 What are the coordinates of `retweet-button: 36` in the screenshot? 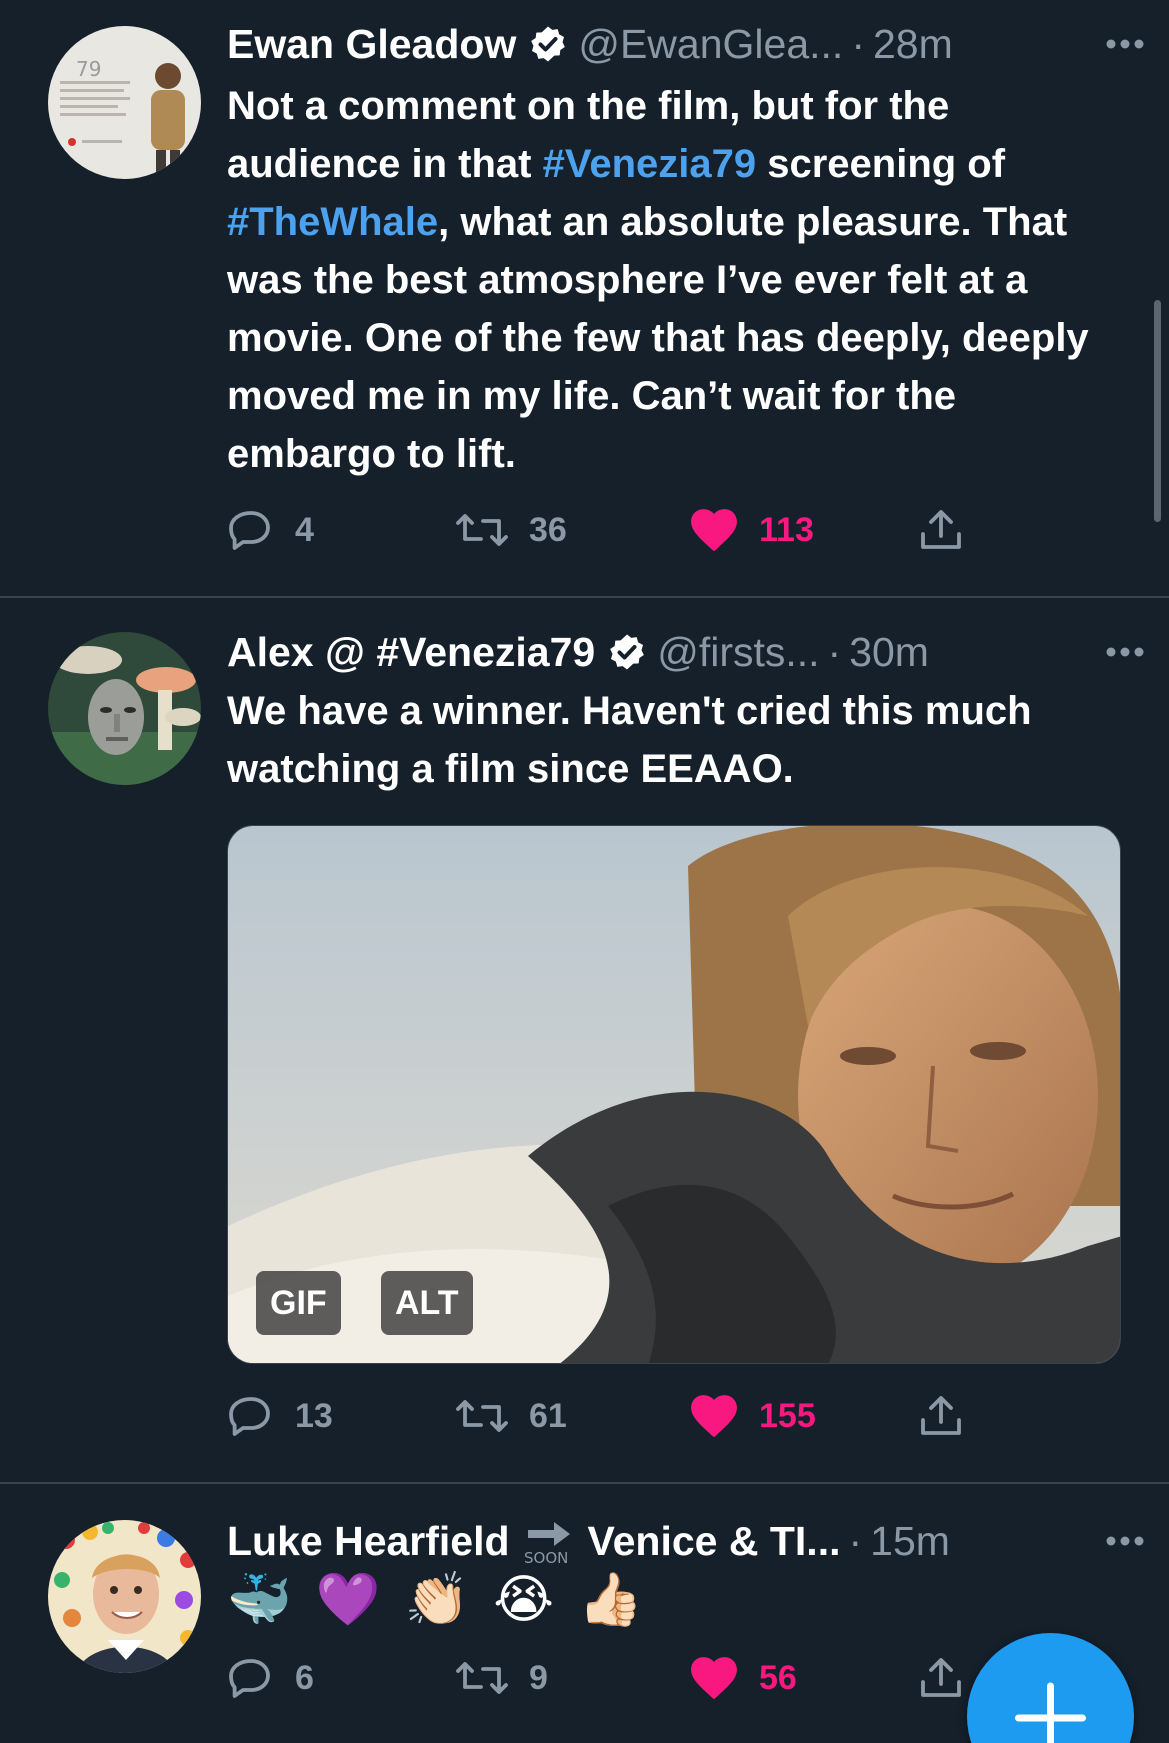 It's located at (511, 530).